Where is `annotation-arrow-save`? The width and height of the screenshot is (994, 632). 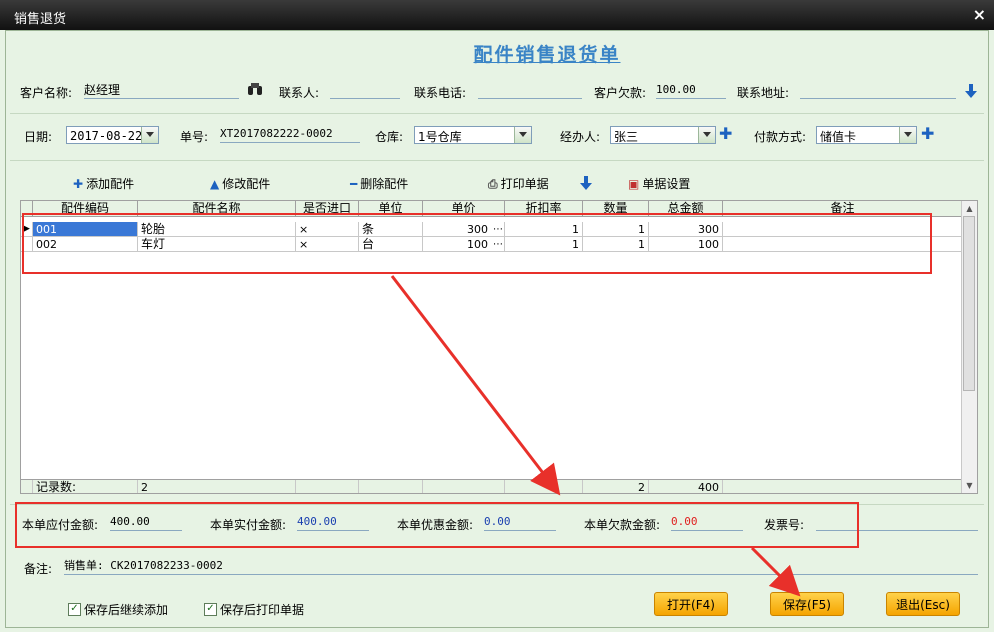 annotation-arrow-save is located at coordinates (775, 571).